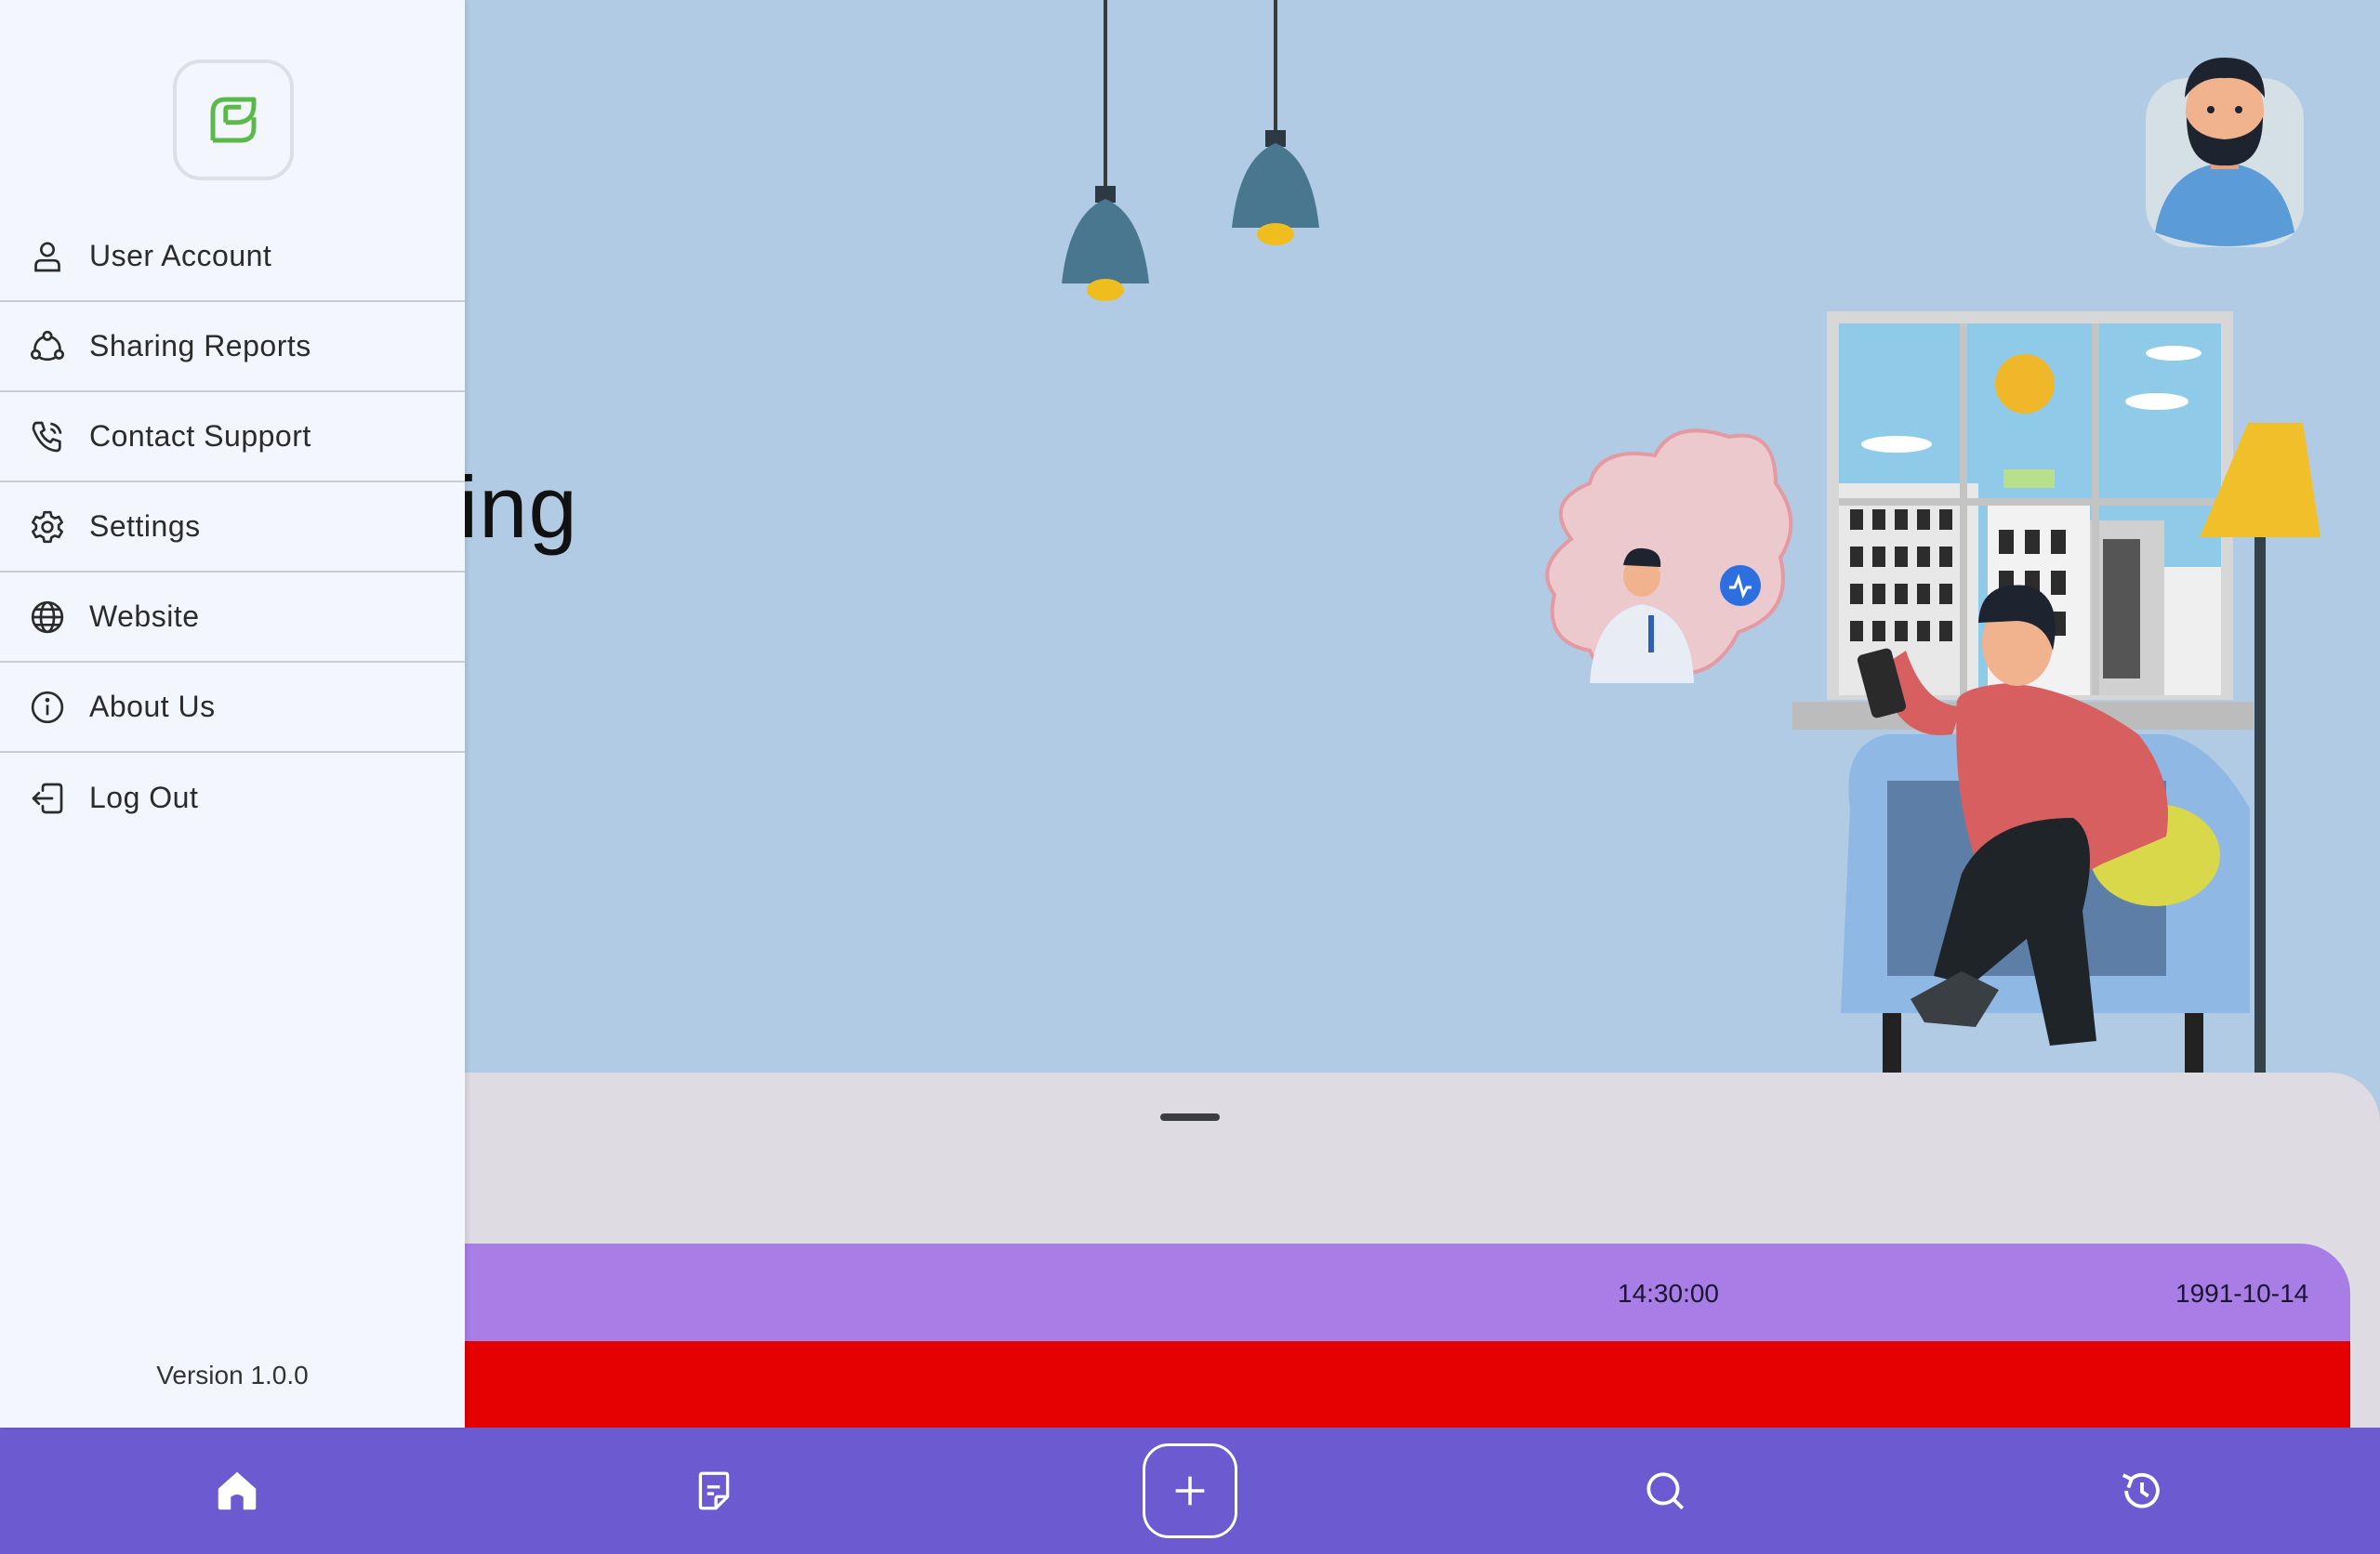 This screenshot has width=2380, height=1554. I want to click on nav-history-button, so click(2142, 1490).